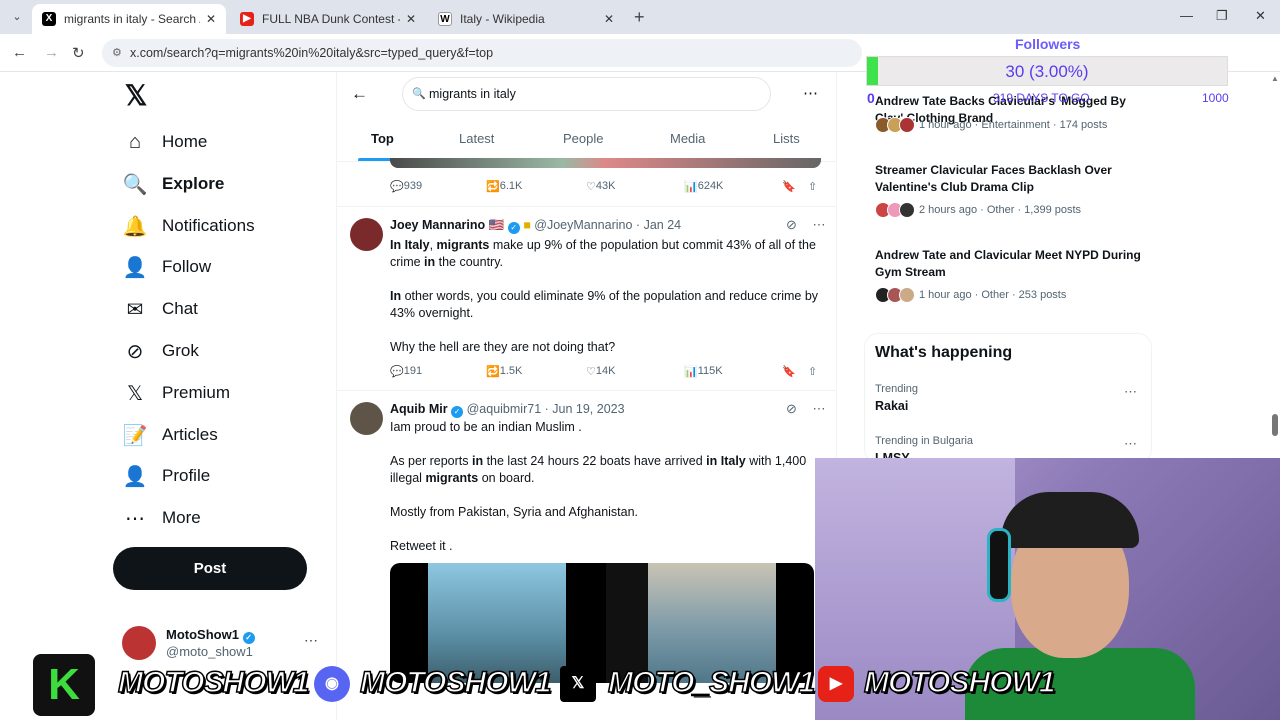  Describe the element at coordinates (359, 94) in the screenshot. I see `back-arrow-icon: ←` at that location.